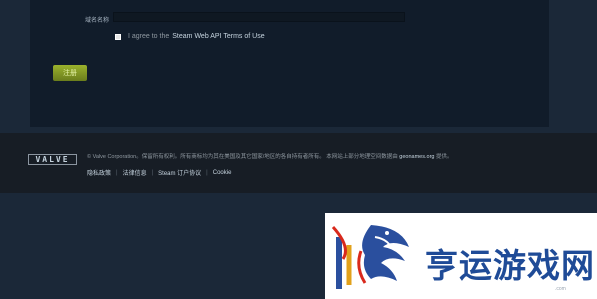 The height and width of the screenshot is (299, 597). What do you see at coordinates (118, 36) in the screenshot?
I see `agree-terms-checkbox` at bounding box center [118, 36].